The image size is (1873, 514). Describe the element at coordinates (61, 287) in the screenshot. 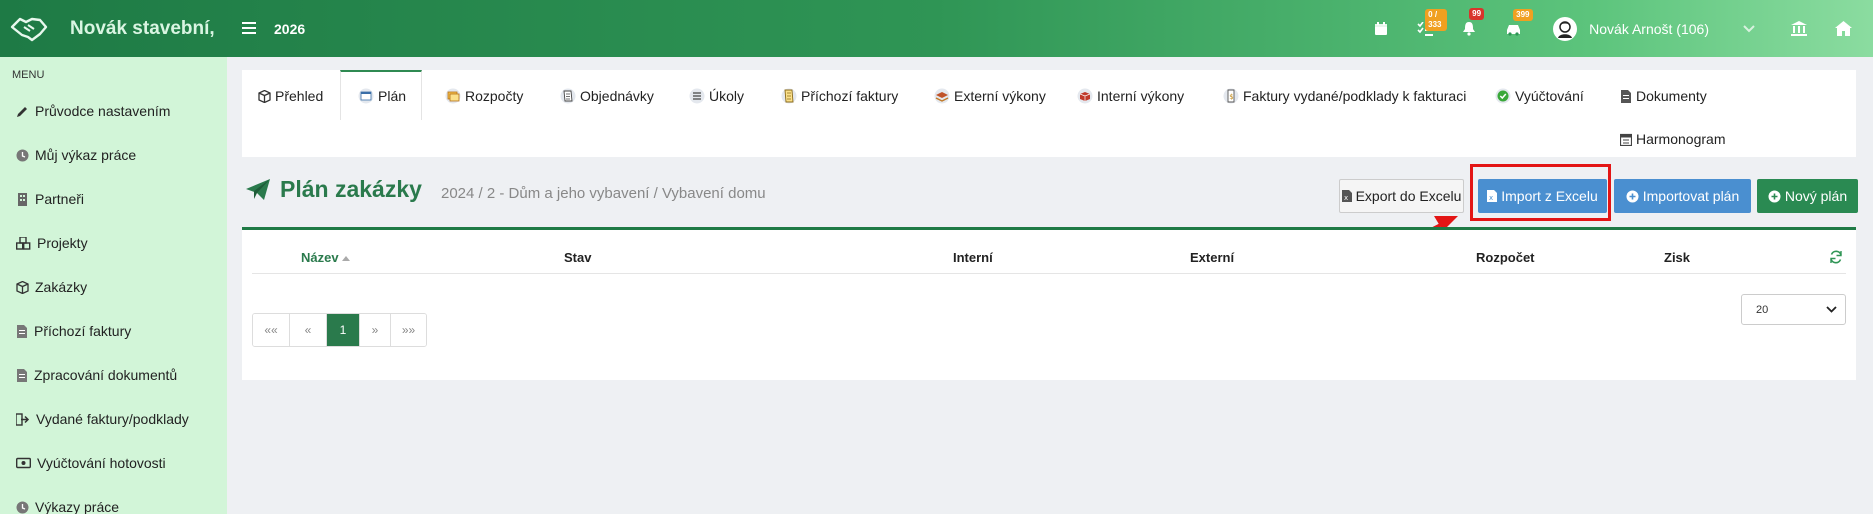

I see `sidebar-item-label: Zakázky` at that location.